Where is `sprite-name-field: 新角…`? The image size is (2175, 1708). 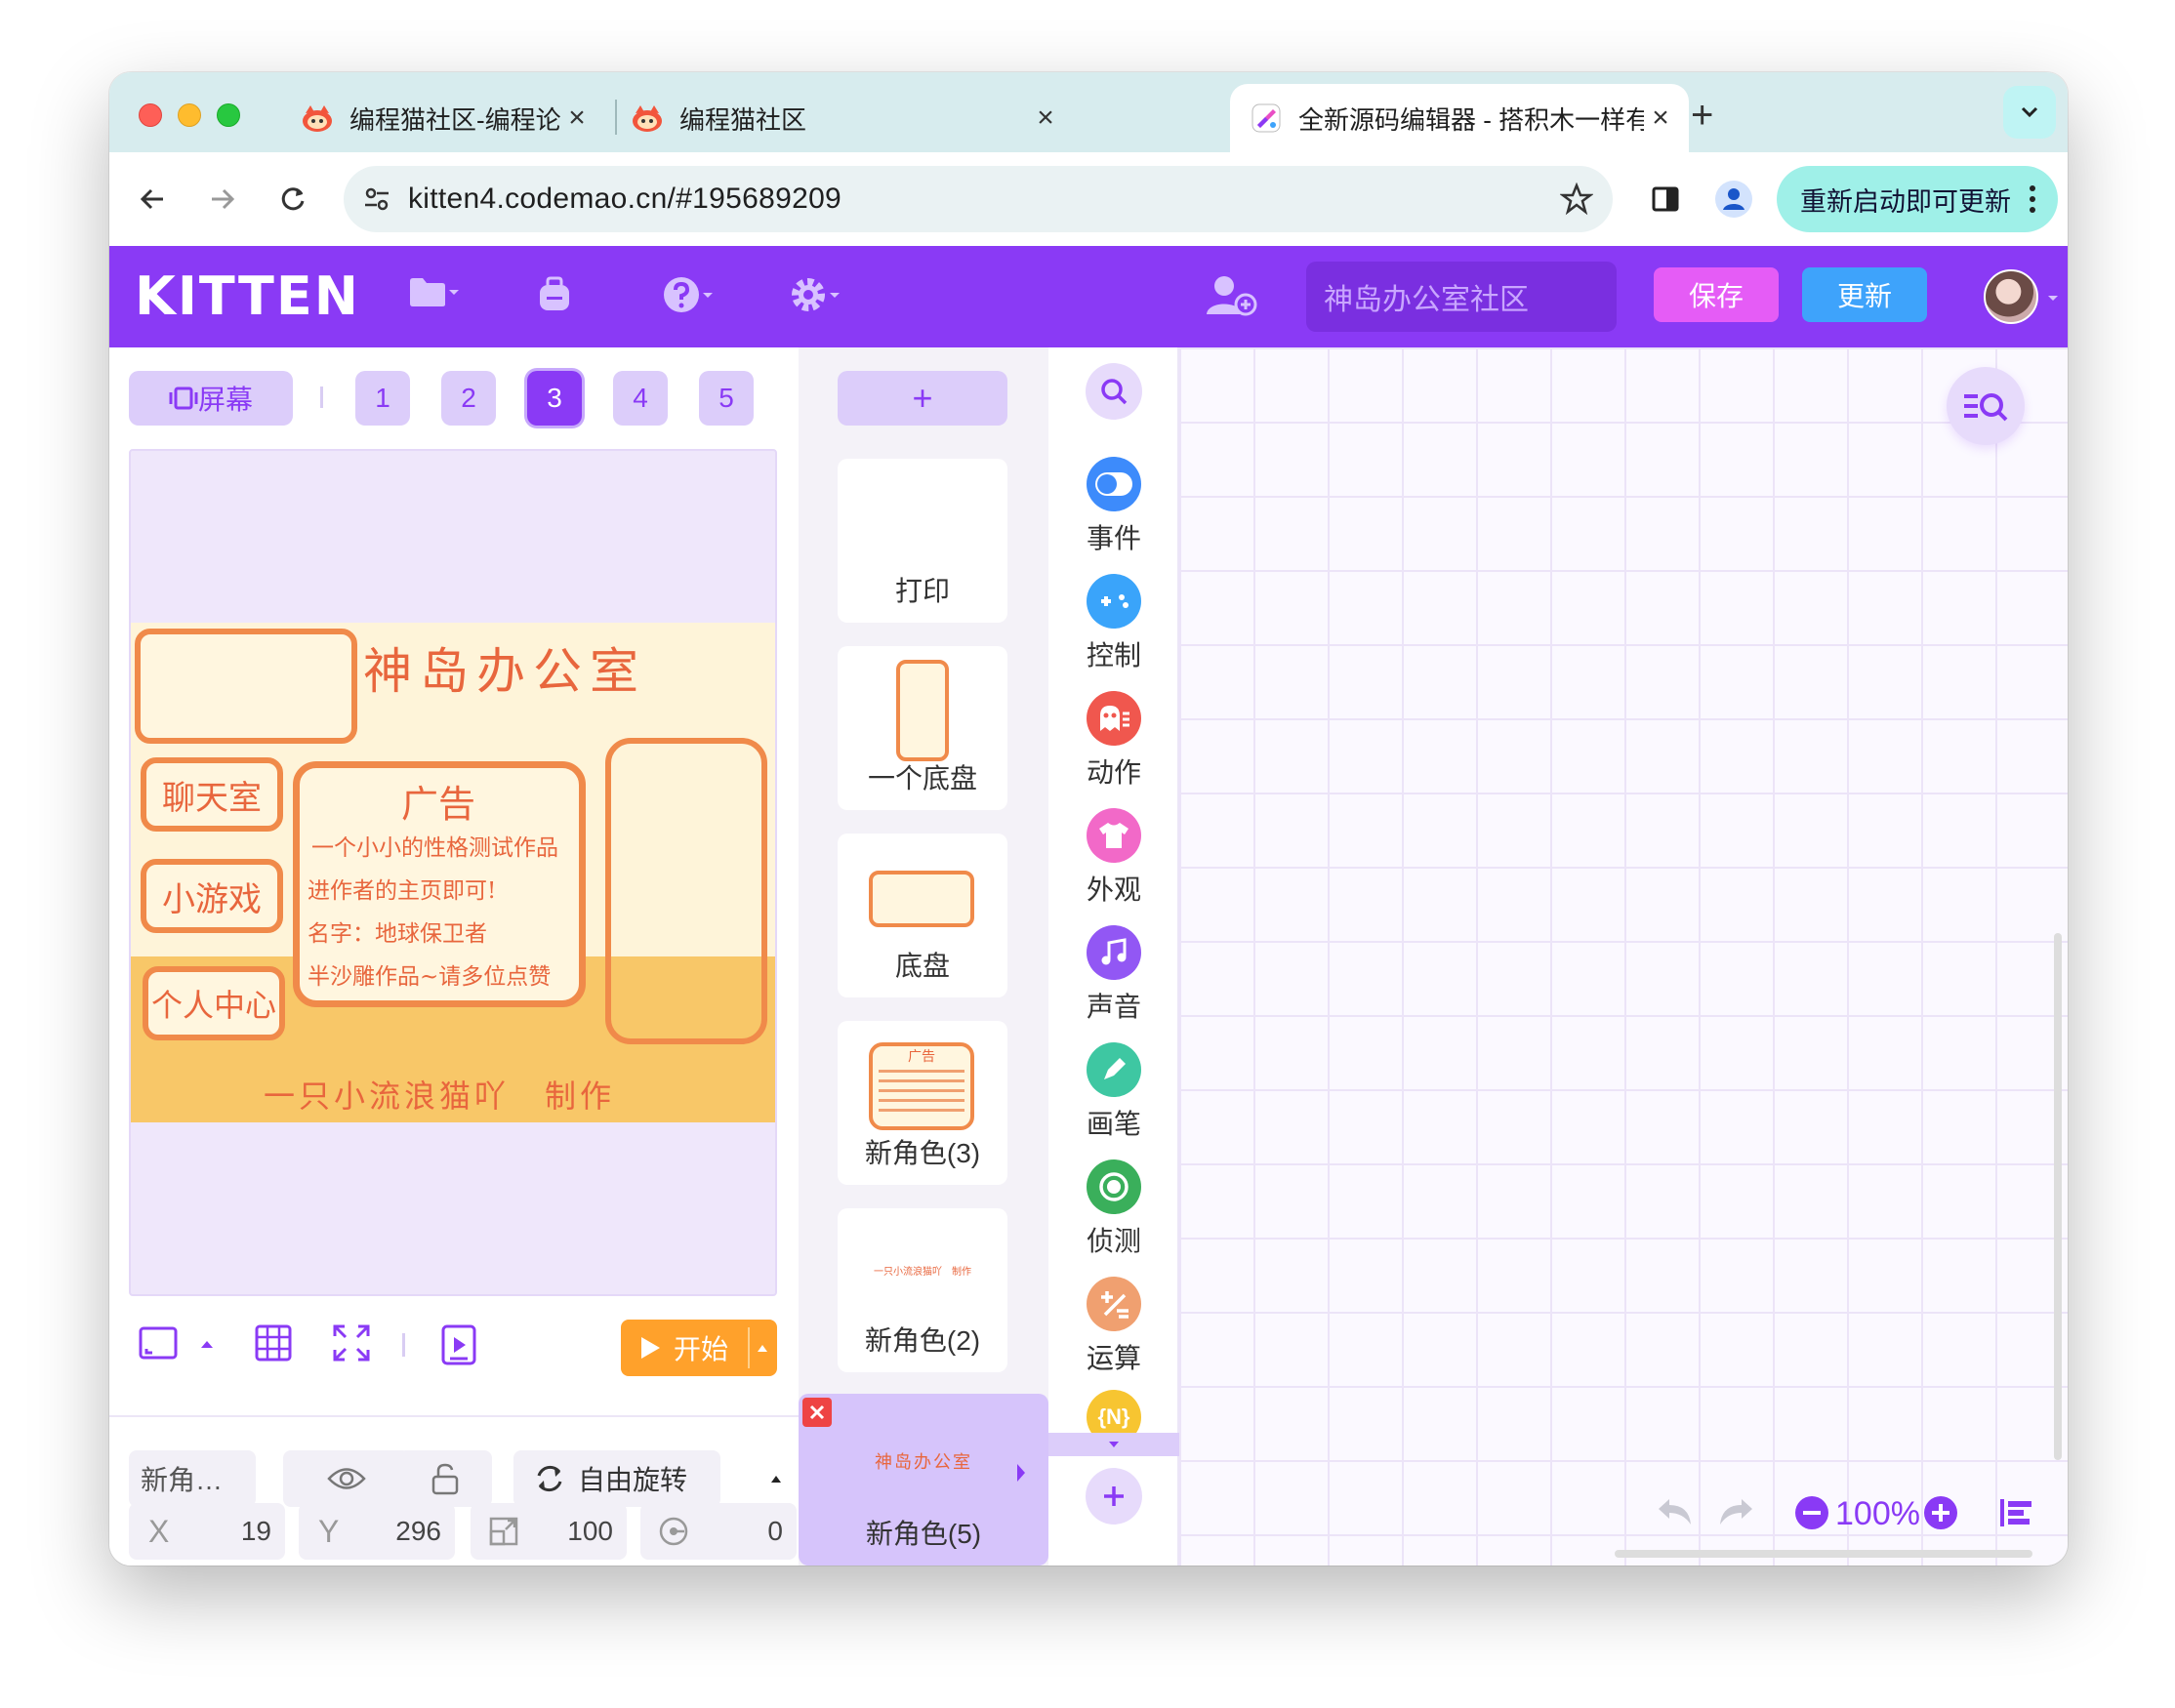
sprite-name-field: 新角… is located at coordinates (192, 1478).